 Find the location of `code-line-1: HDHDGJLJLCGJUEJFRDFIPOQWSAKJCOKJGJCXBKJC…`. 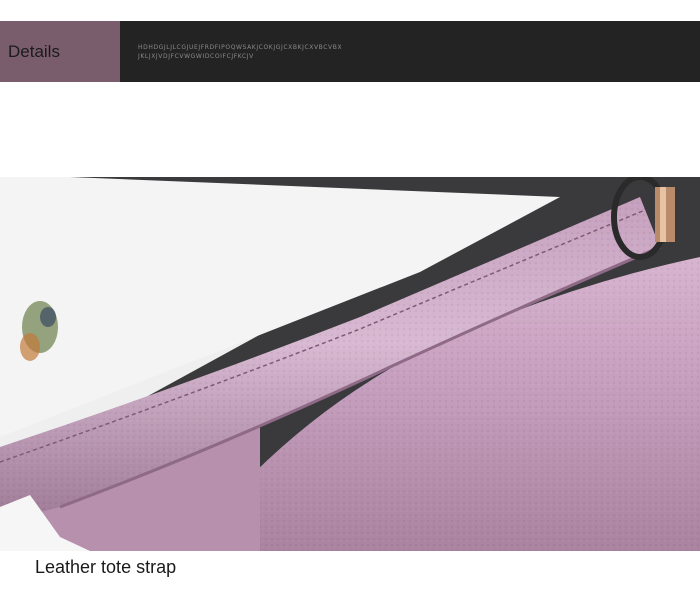

code-line-1: HDHDGJLJLCGJUEJFRDFIPOQWSAKJCOKJGJCXBKJC… is located at coordinates (240, 47).